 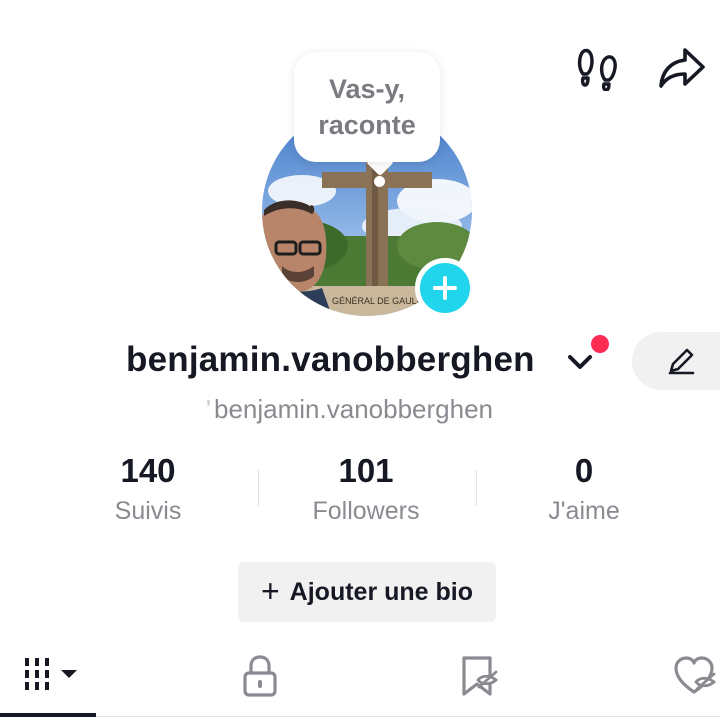 I want to click on bookmark-hidden-icon, so click(x=480, y=676).